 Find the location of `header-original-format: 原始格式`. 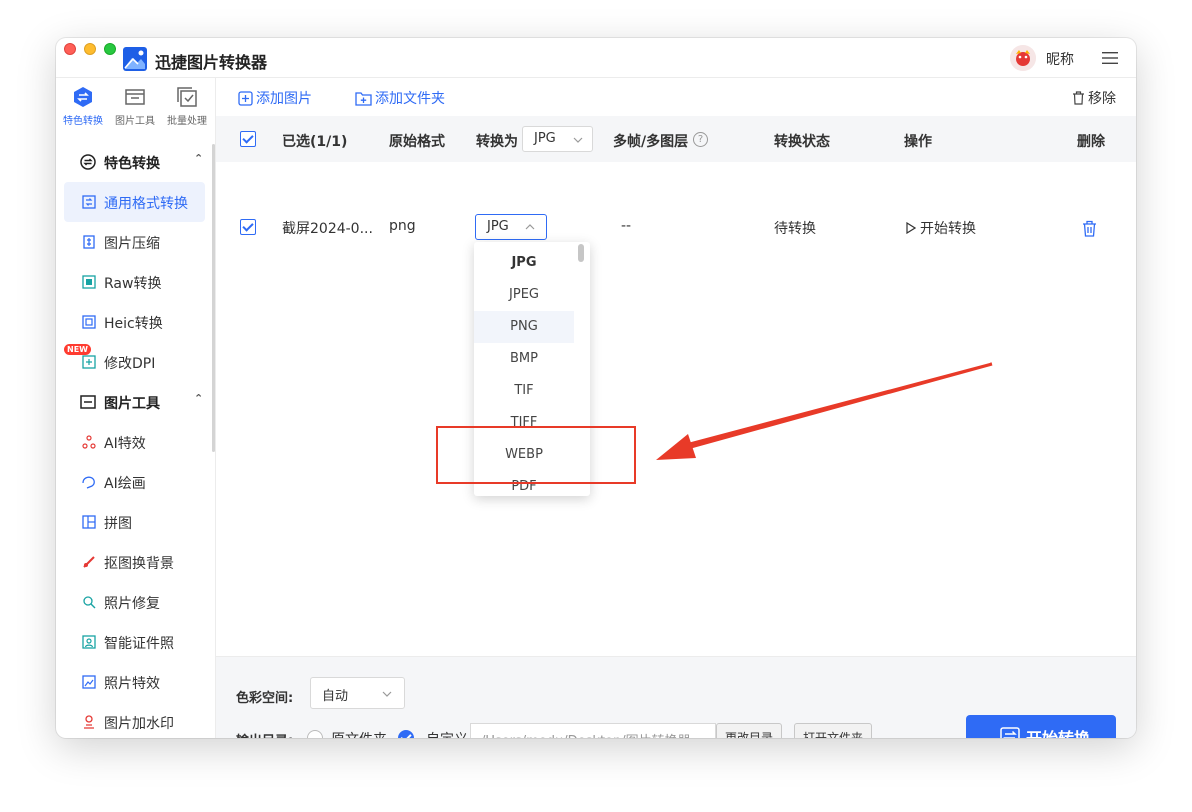

header-original-format: 原始格式 is located at coordinates (417, 142).